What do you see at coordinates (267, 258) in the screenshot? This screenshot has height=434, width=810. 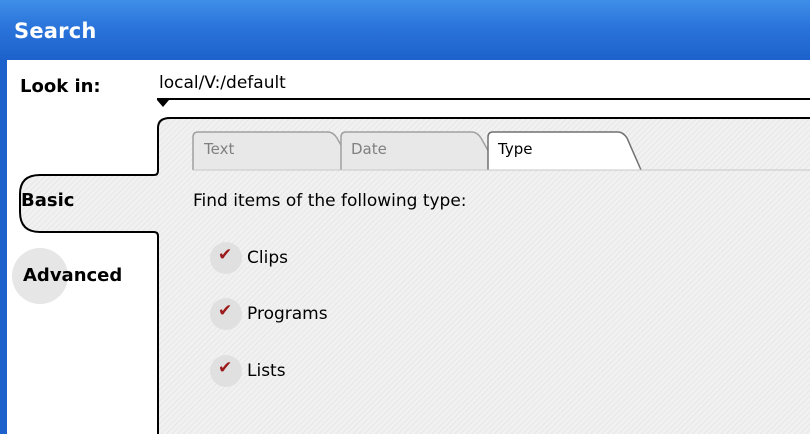 I see `checkbox-label: Clips` at bounding box center [267, 258].